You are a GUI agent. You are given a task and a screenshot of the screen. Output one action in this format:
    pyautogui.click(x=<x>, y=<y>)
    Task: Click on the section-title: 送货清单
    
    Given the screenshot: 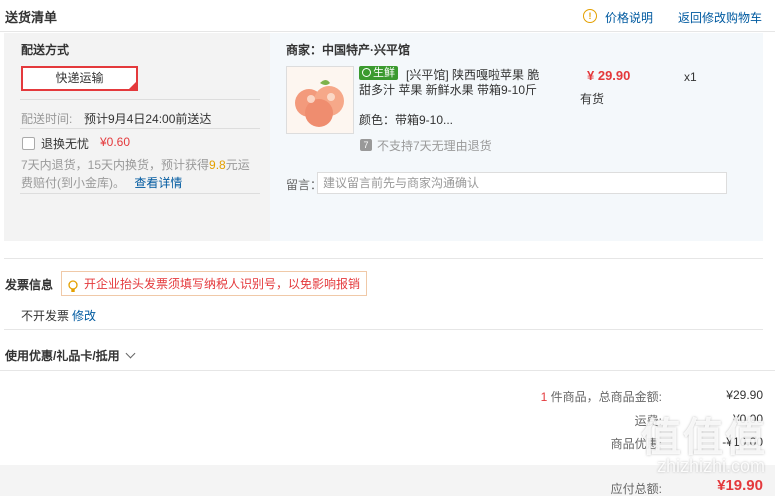 What is the action you would take?
    pyautogui.click(x=31, y=17)
    